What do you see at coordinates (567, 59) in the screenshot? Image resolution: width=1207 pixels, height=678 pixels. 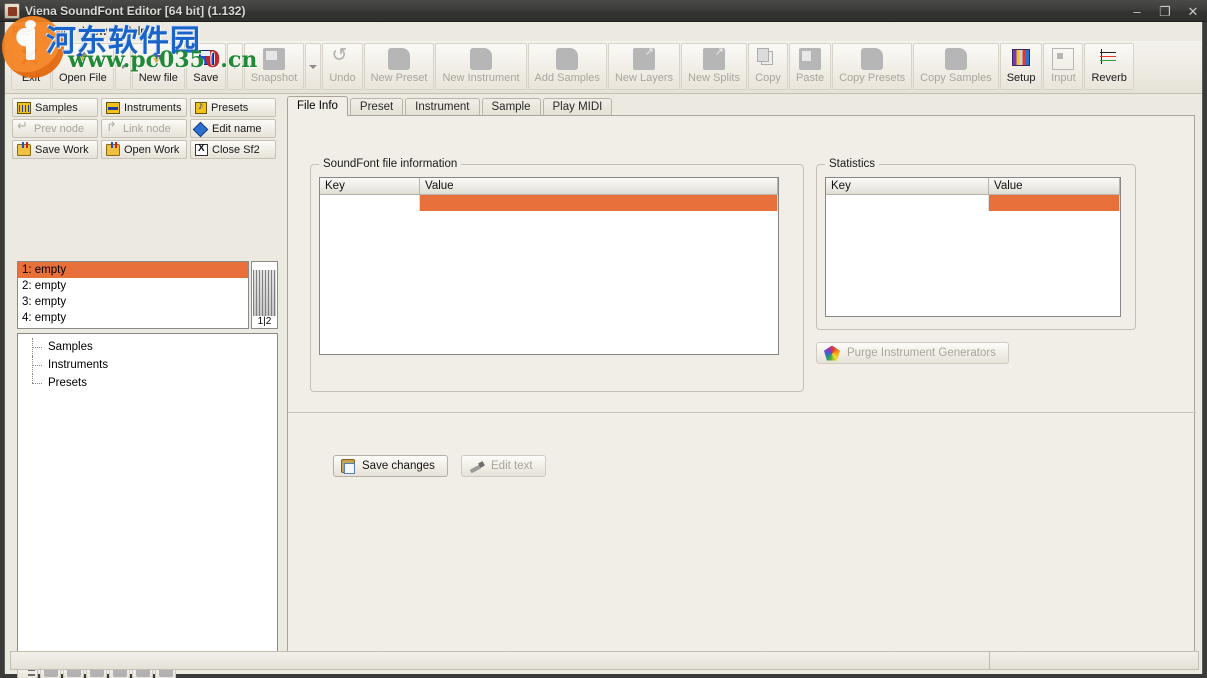 I see `add-samples-icon` at bounding box center [567, 59].